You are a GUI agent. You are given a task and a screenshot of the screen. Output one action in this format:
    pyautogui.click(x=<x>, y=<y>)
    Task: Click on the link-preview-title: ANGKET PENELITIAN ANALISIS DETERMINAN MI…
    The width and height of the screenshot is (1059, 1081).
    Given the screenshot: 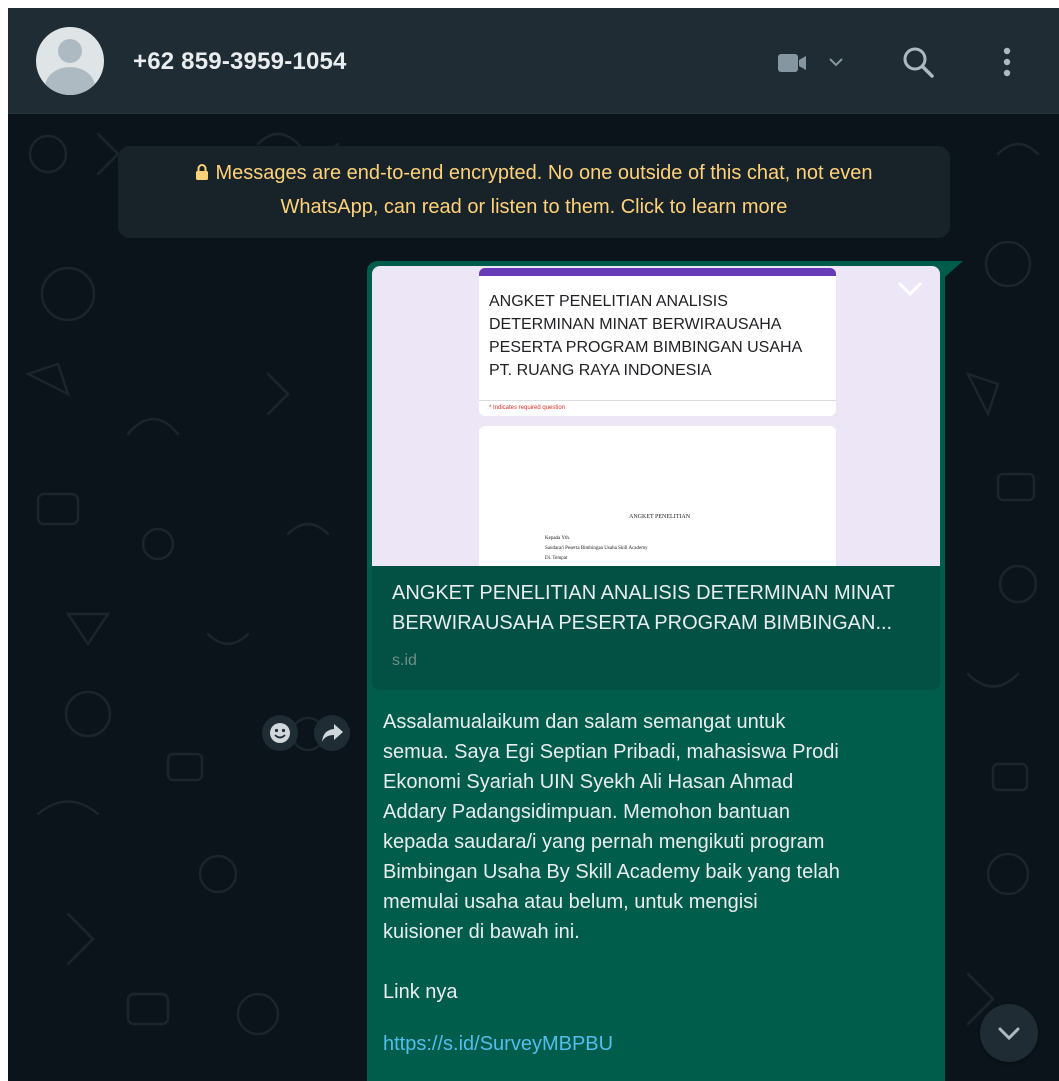 What is the action you would take?
    pyautogui.click(x=643, y=608)
    